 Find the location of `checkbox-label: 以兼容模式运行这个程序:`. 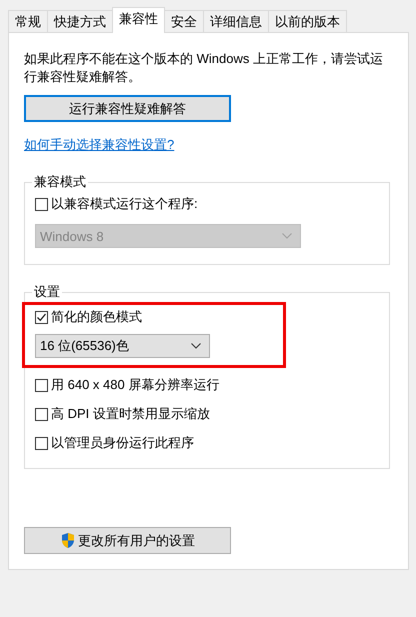

checkbox-label: 以兼容模式运行这个程序: is located at coordinates (124, 204).